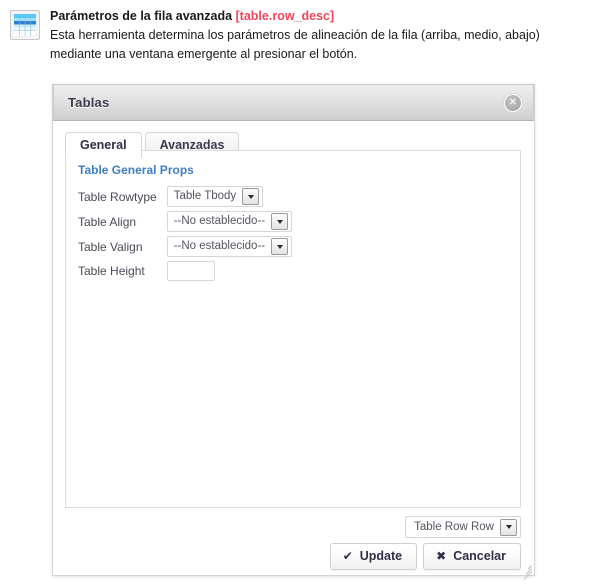 Image resolution: width=589 pixels, height=588 pixels. I want to click on cancel-button-label: Cancelar, so click(479, 556).